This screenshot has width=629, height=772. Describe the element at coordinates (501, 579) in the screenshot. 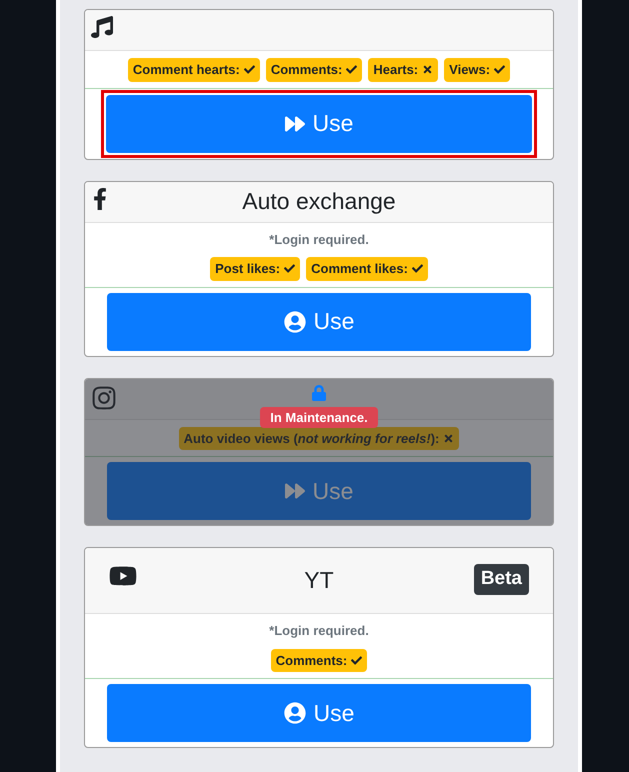

I see `beta-badge: Beta` at that location.